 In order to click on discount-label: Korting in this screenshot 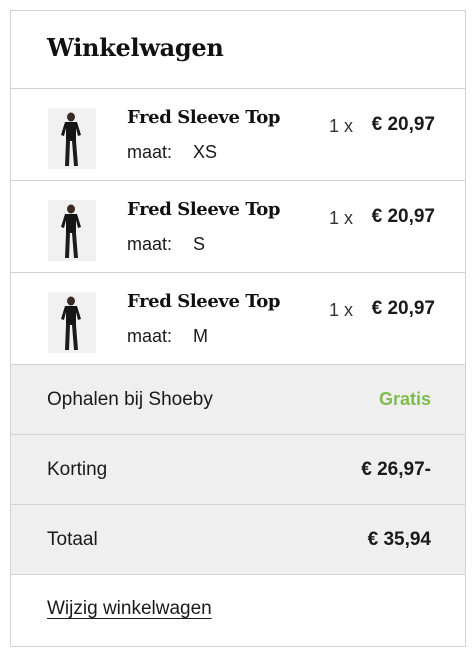, I will do `click(77, 469)`.